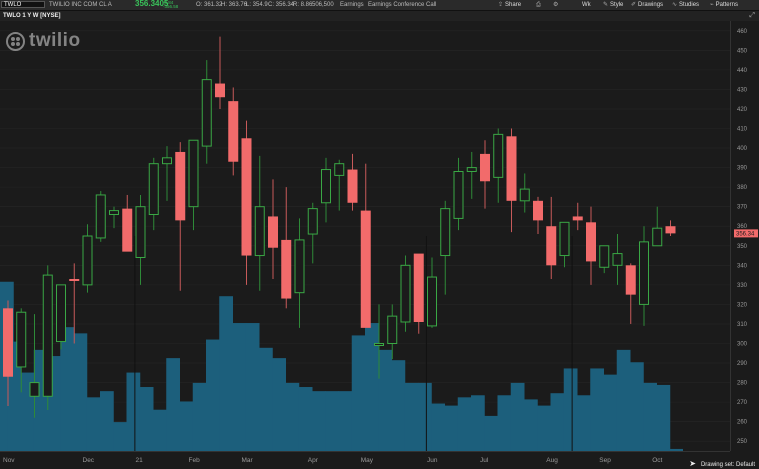 This screenshot has width=759, height=469. What do you see at coordinates (379, 16) in the screenshot?
I see `chart-header: TWLO 1 Y W [NYSE] ⤢` at bounding box center [379, 16].